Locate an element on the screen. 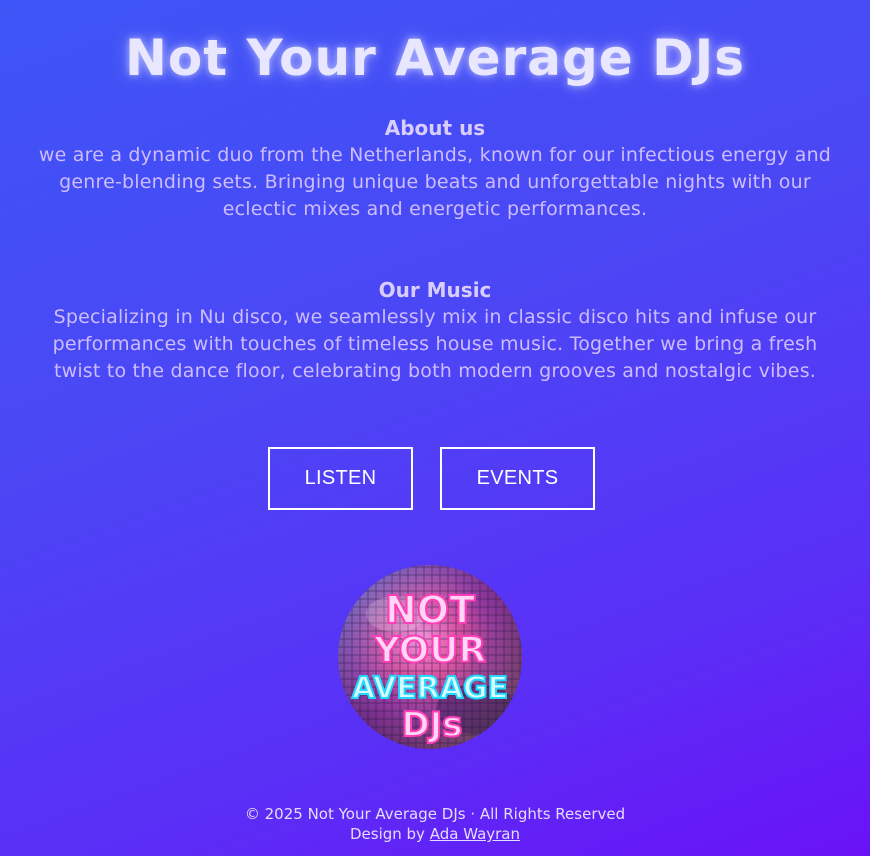 Image resolution: width=870 pixels, height=856 pixels. page-title: Not Your Average DJs is located at coordinates (435, 58).